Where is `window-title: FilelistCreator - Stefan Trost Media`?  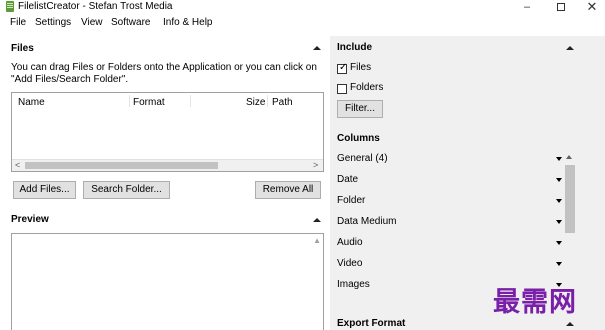
window-title: FilelistCreator - Stefan Trost Media is located at coordinates (95, 6).